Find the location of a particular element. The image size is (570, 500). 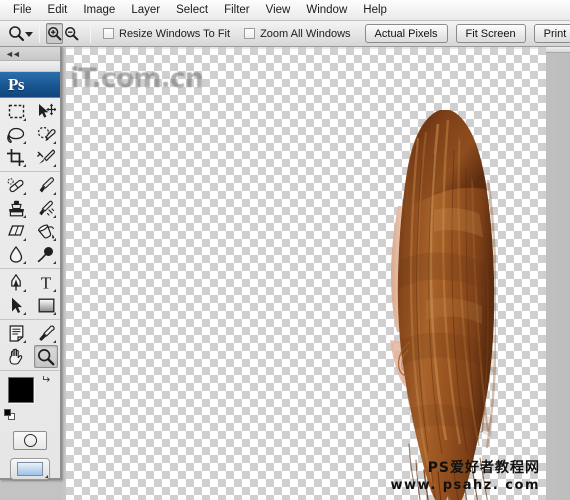

site-credit-url: www. psahz. com is located at coordinates (465, 485).